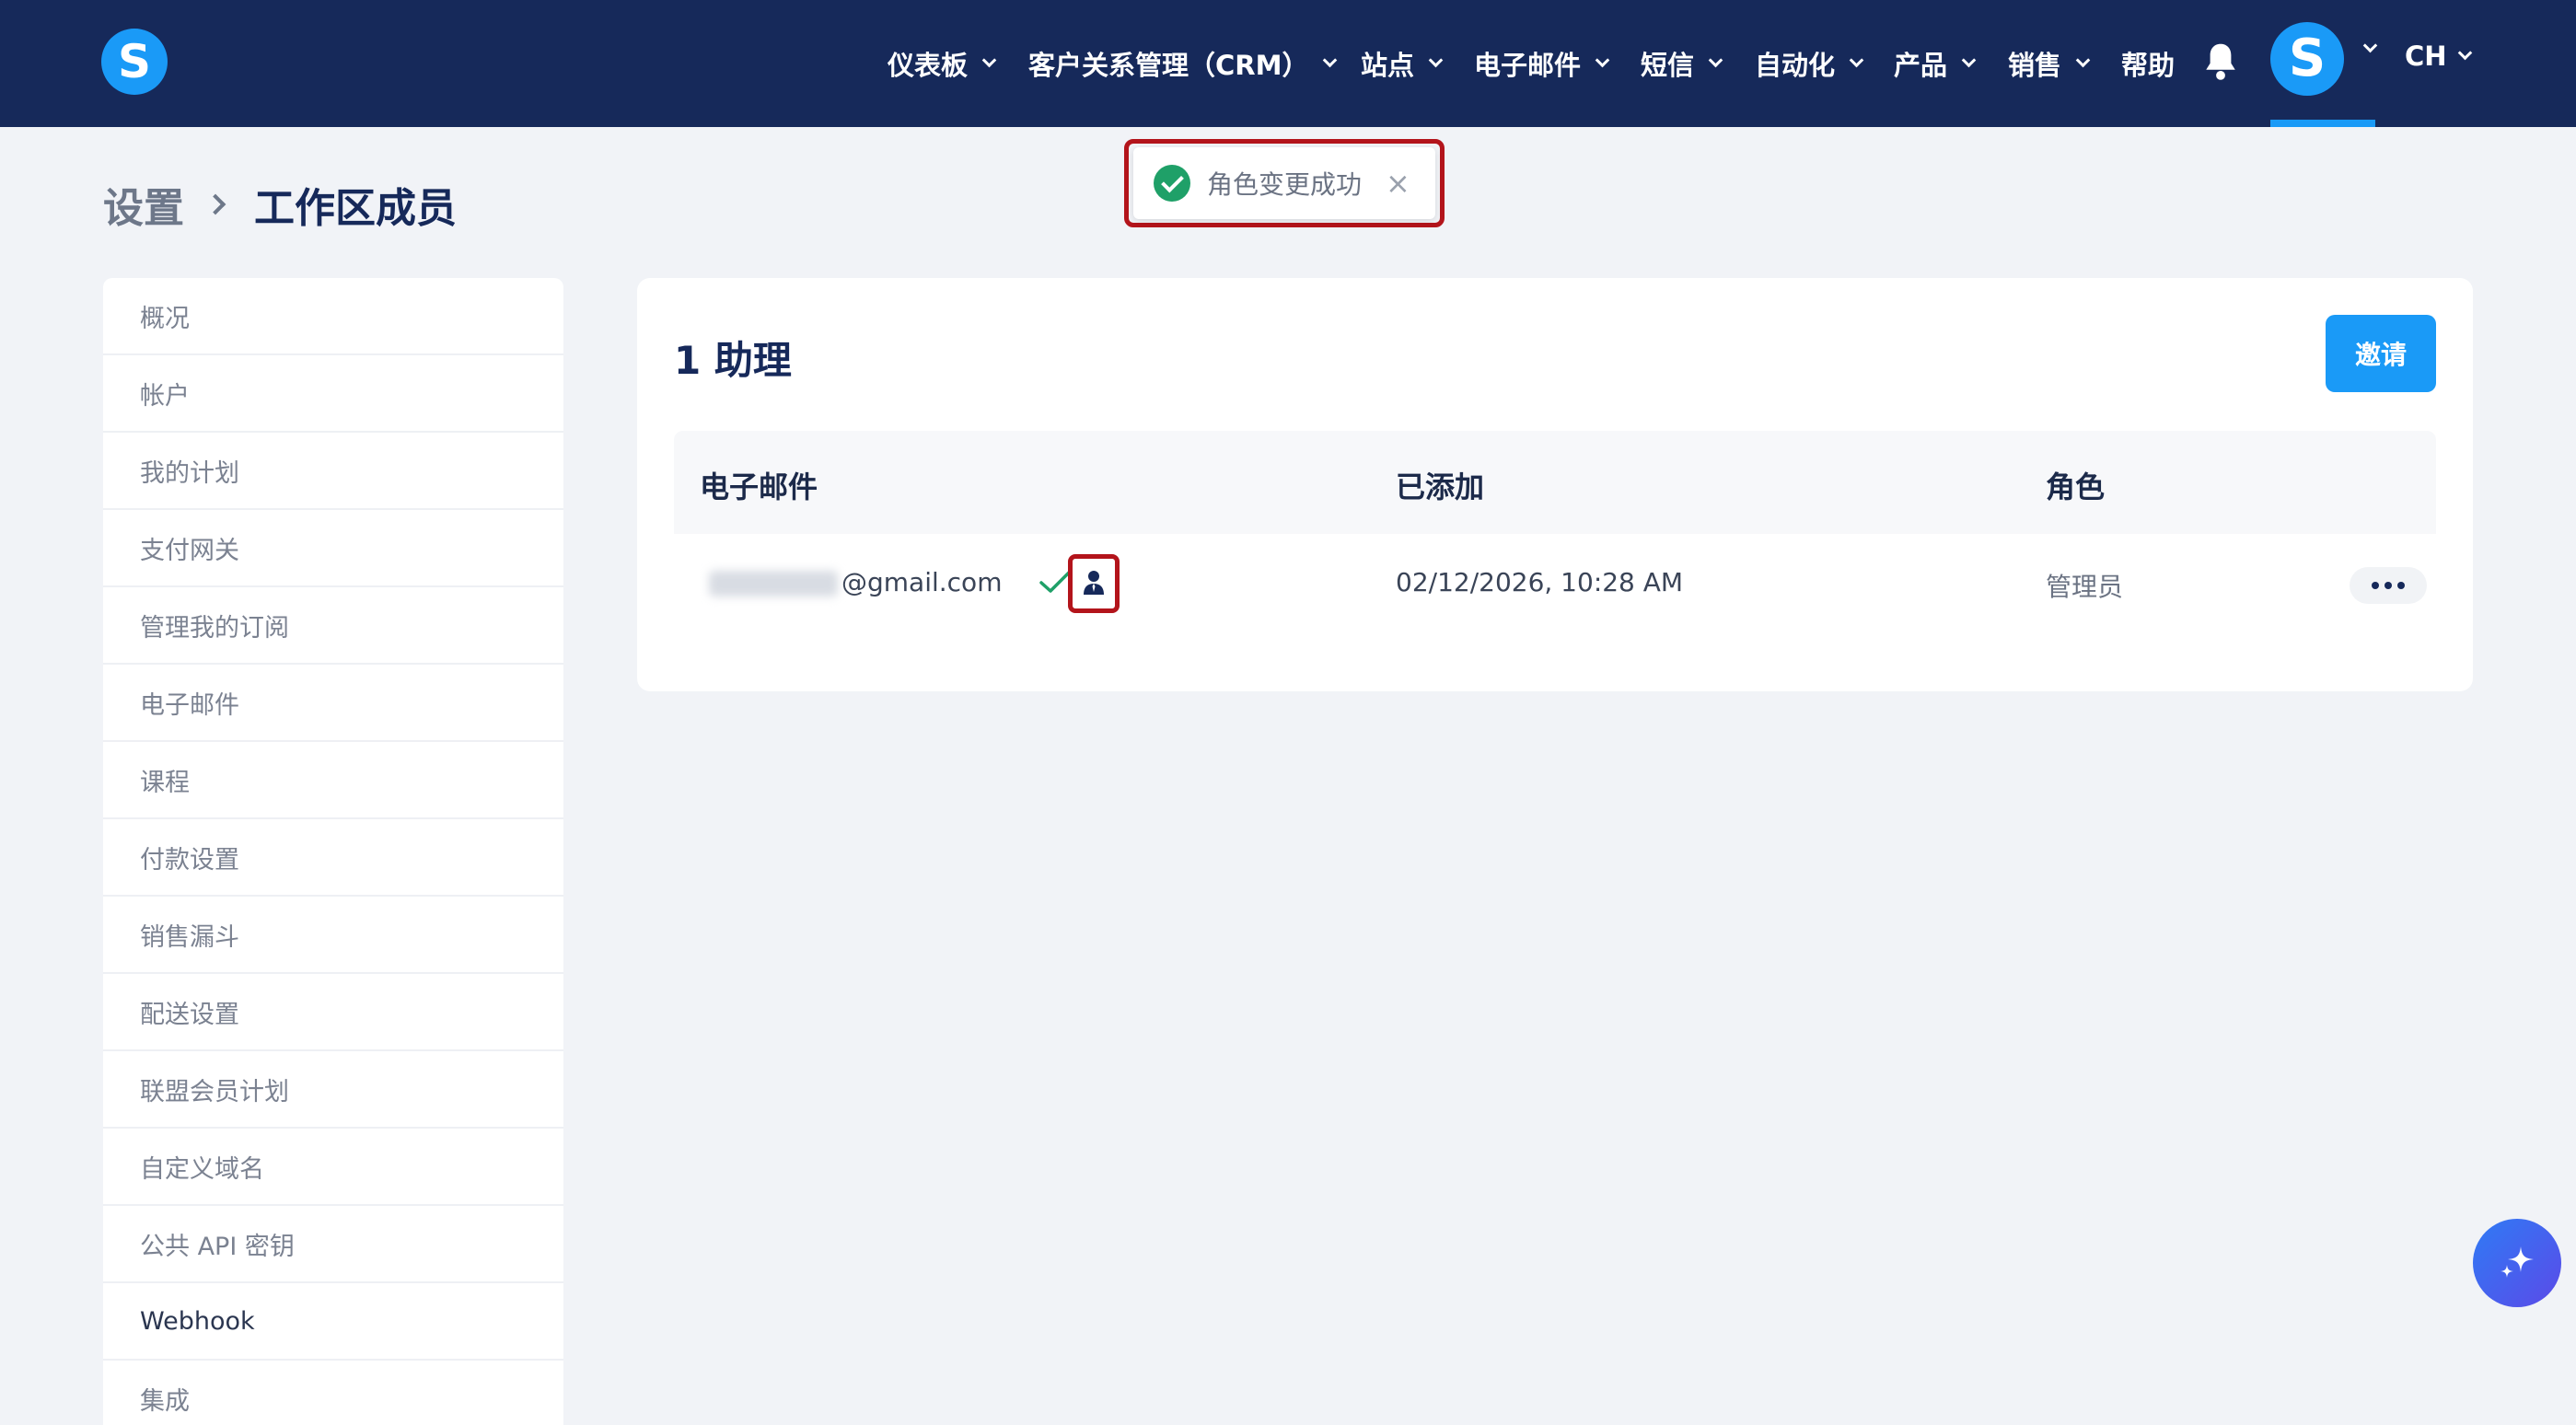 The image size is (2576, 1425). What do you see at coordinates (333, 1244) in the screenshot?
I see `sidebar-item-api-keys: 公共 API 密钥` at bounding box center [333, 1244].